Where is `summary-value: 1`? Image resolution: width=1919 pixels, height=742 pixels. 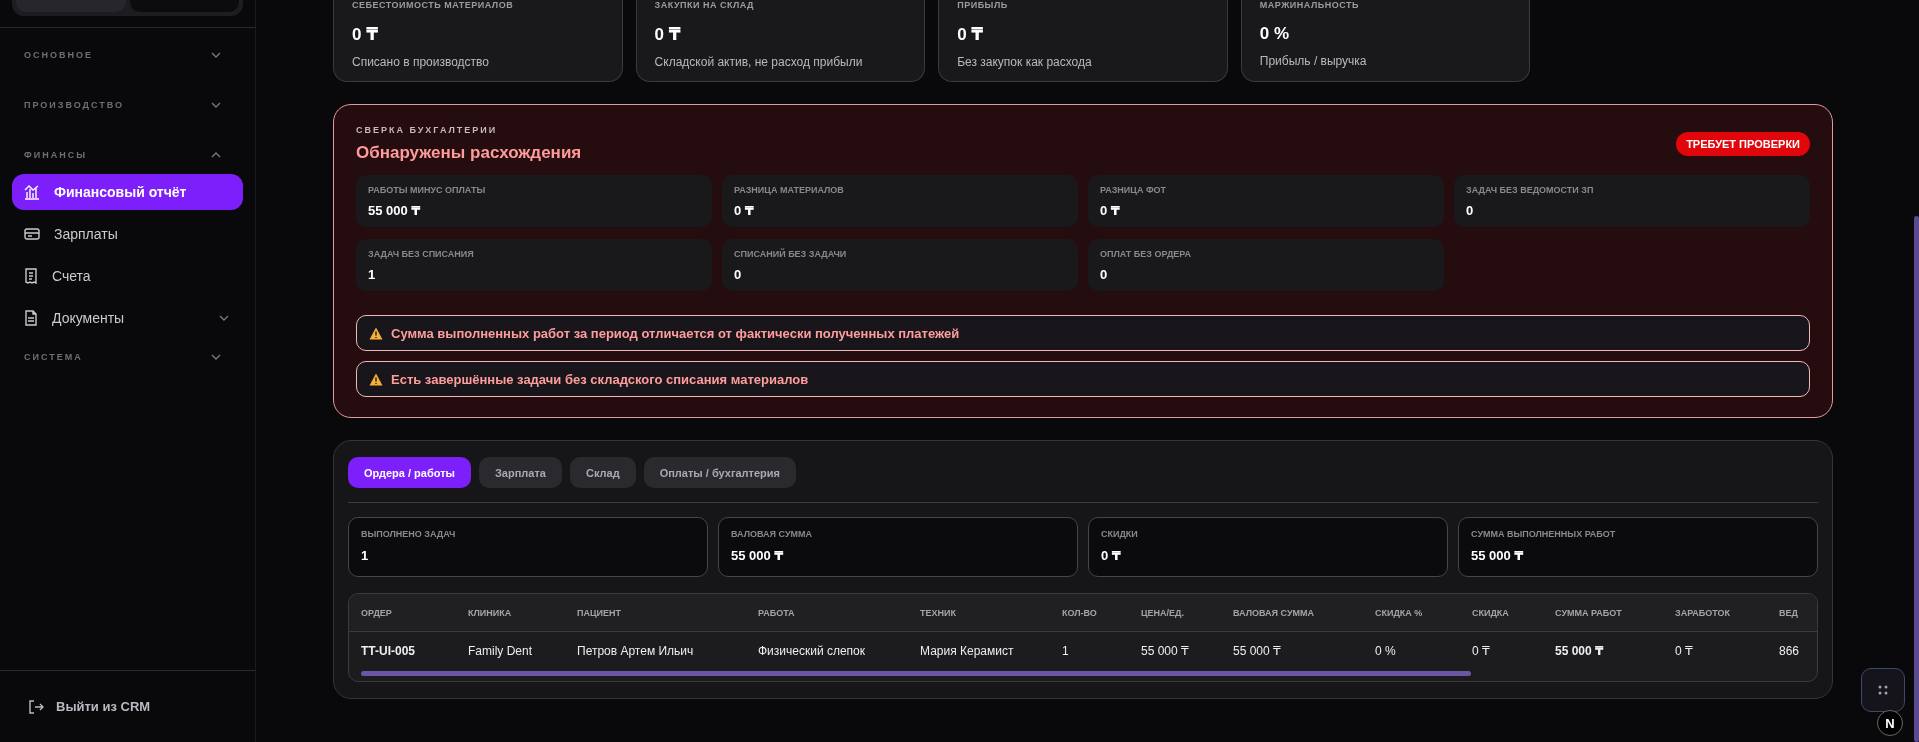
summary-value: 1 is located at coordinates (365, 555).